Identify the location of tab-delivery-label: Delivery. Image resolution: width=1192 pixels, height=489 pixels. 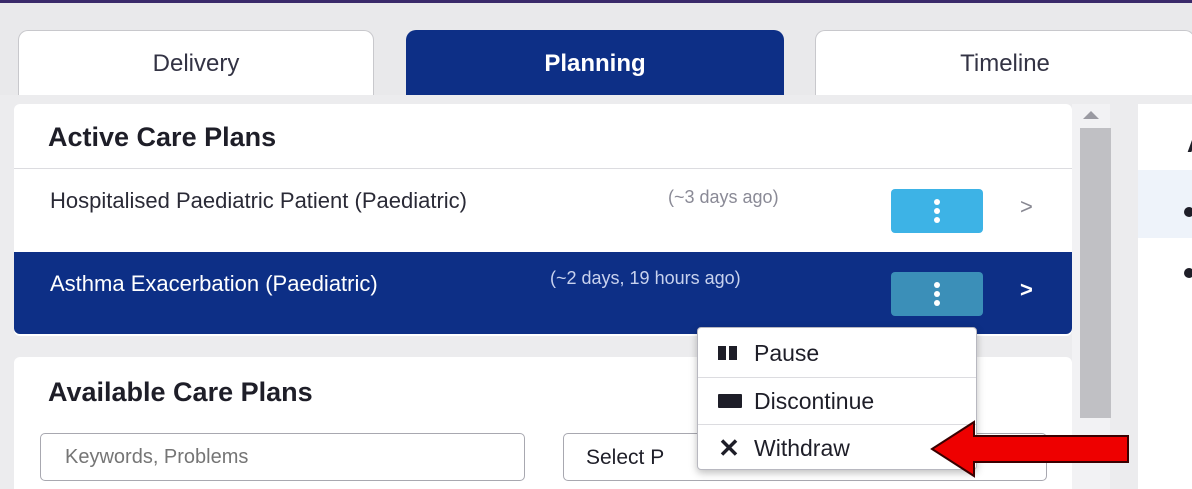
(196, 63).